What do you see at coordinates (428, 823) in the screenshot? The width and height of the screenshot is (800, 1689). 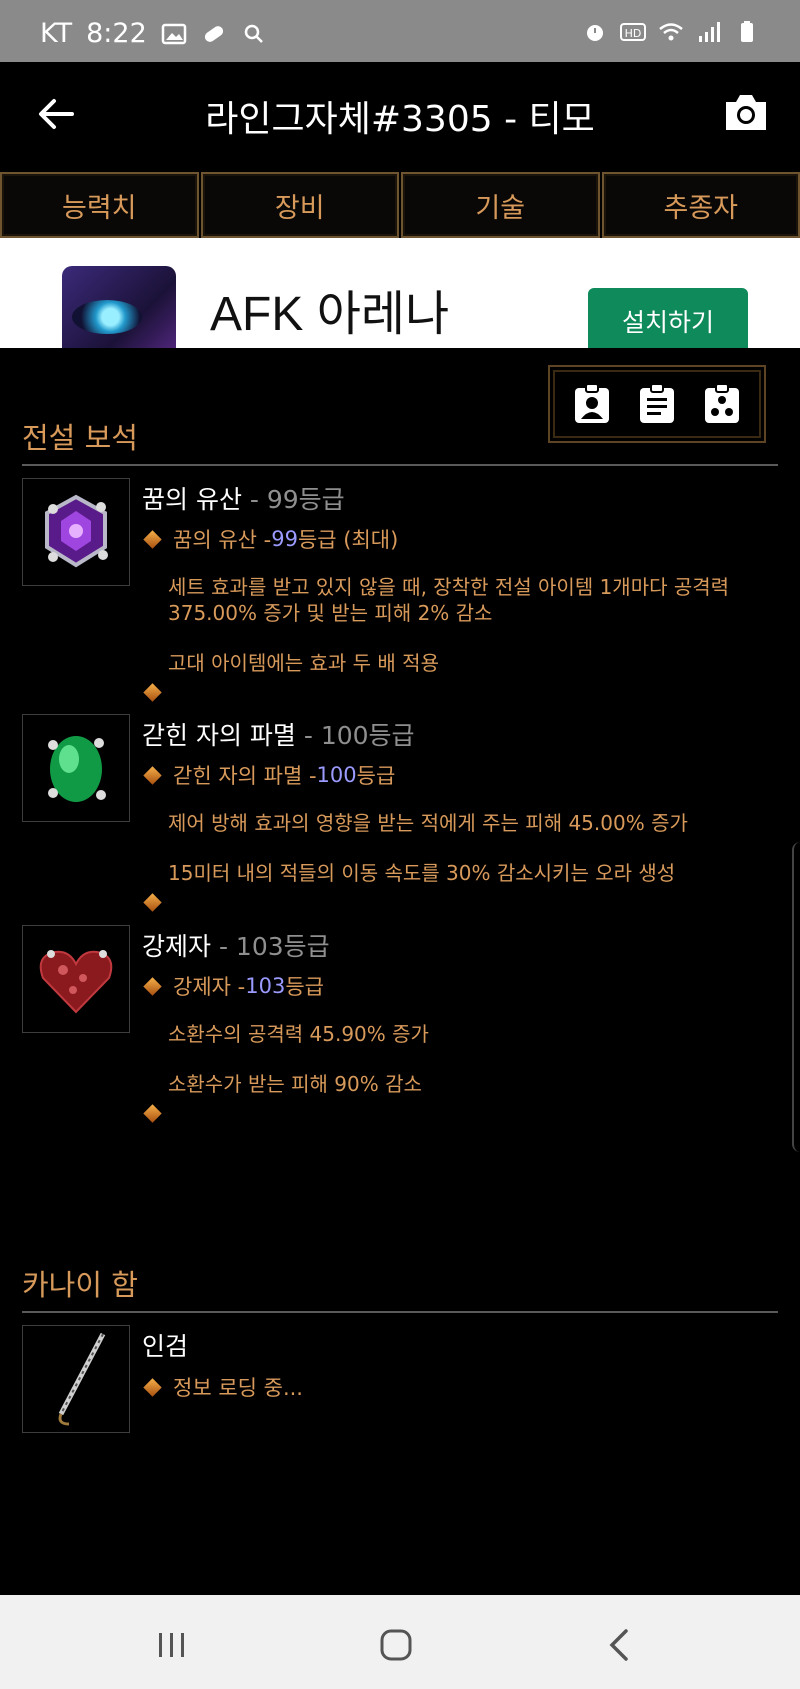 I see `gem-effect-text: 제어 방해 효과의 영향을 받는 적에게 주는 피해 45.00% 증가` at bounding box center [428, 823].